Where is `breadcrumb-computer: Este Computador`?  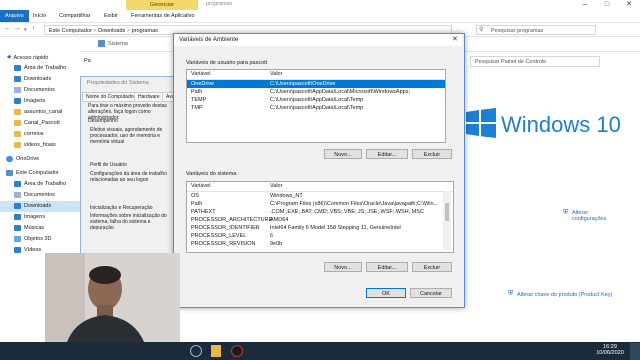
breadcrumb-computer: Este Computador is located at coordinates (70, 31).